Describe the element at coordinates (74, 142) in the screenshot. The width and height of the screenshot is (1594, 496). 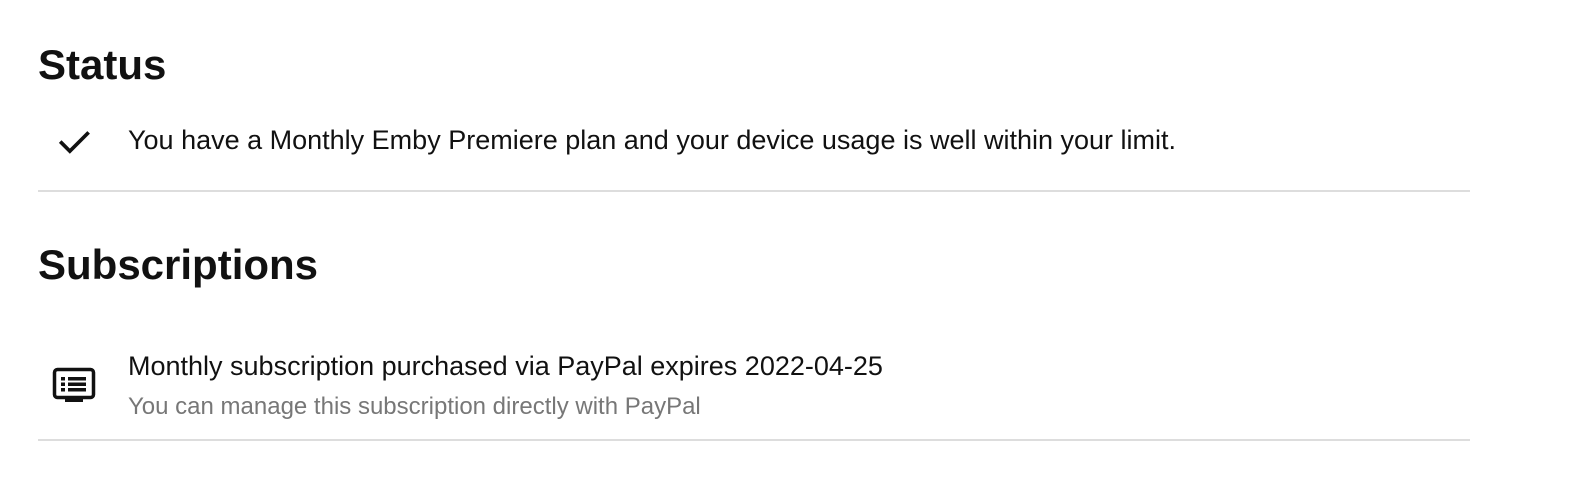
I see `check-icon` at that location.